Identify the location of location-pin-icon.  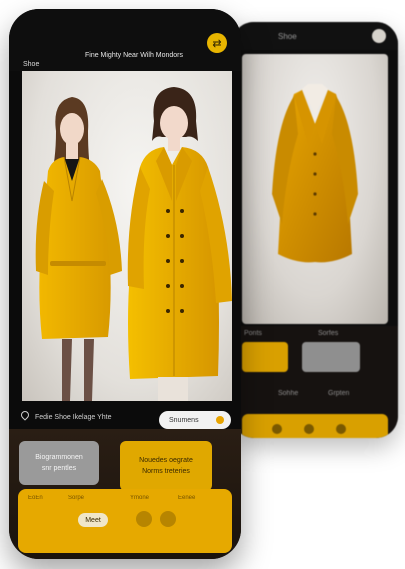
(25, 415).